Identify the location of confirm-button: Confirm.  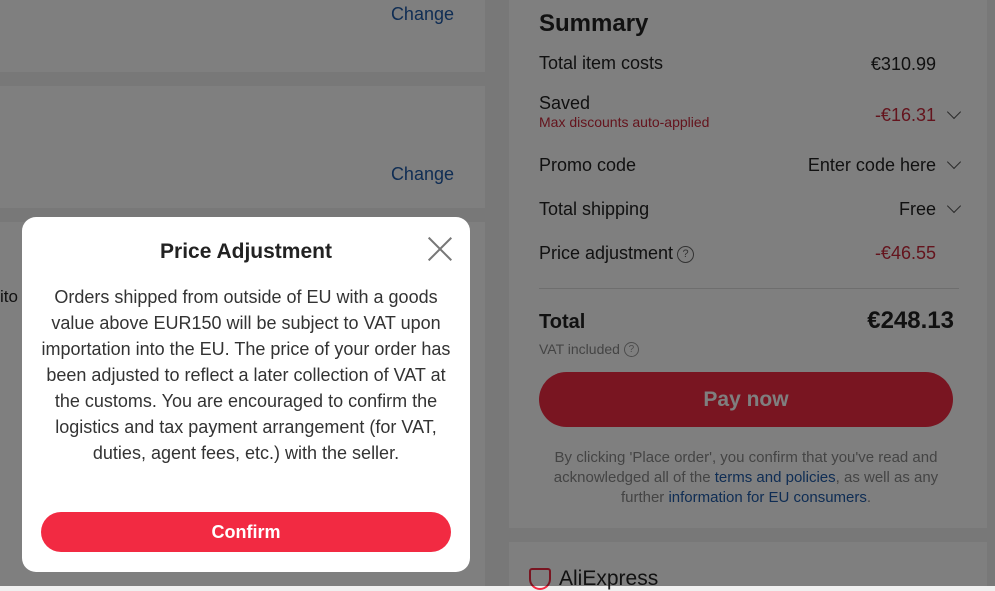
(246, 532).